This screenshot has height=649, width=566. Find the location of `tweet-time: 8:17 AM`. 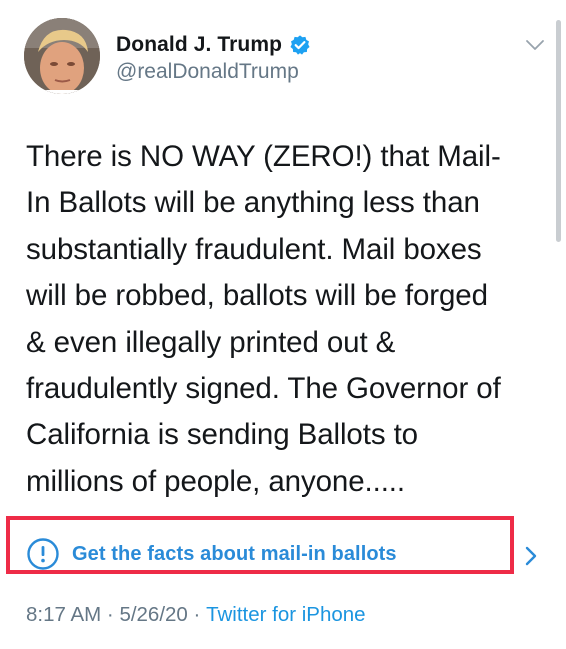

tweet-time: 8:17 AM is located at coordinates (63, 615).